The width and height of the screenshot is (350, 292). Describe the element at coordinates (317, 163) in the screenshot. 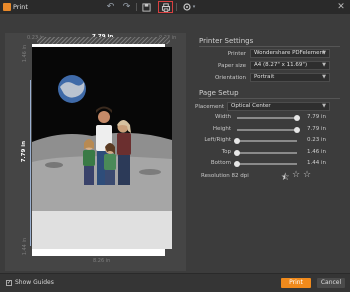

I see `slider-value: 1.44 in` at that location.